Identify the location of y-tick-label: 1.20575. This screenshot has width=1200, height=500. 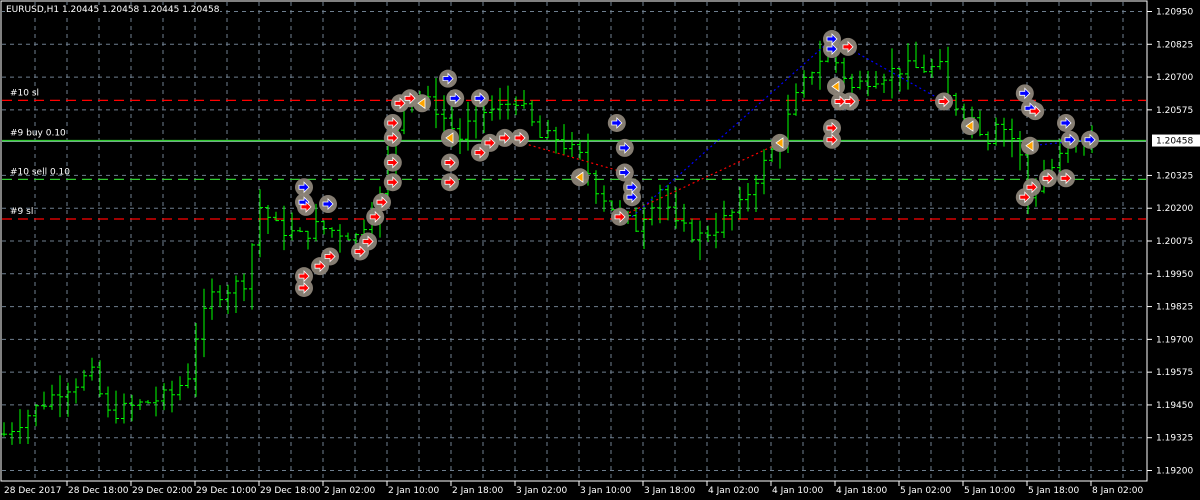
(1174, 111).